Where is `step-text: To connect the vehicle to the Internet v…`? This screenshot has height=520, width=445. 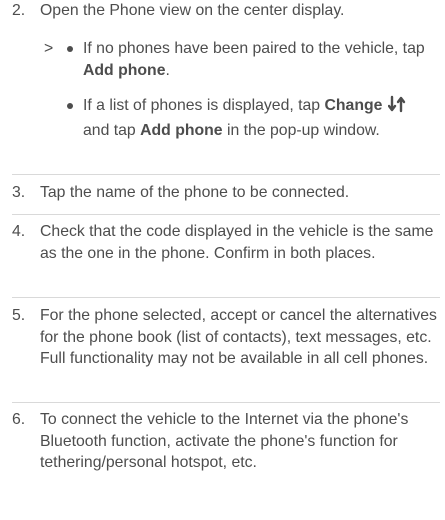
step-text: To connect the vehicle to the Internet v… is located at coordinates (224, 441).